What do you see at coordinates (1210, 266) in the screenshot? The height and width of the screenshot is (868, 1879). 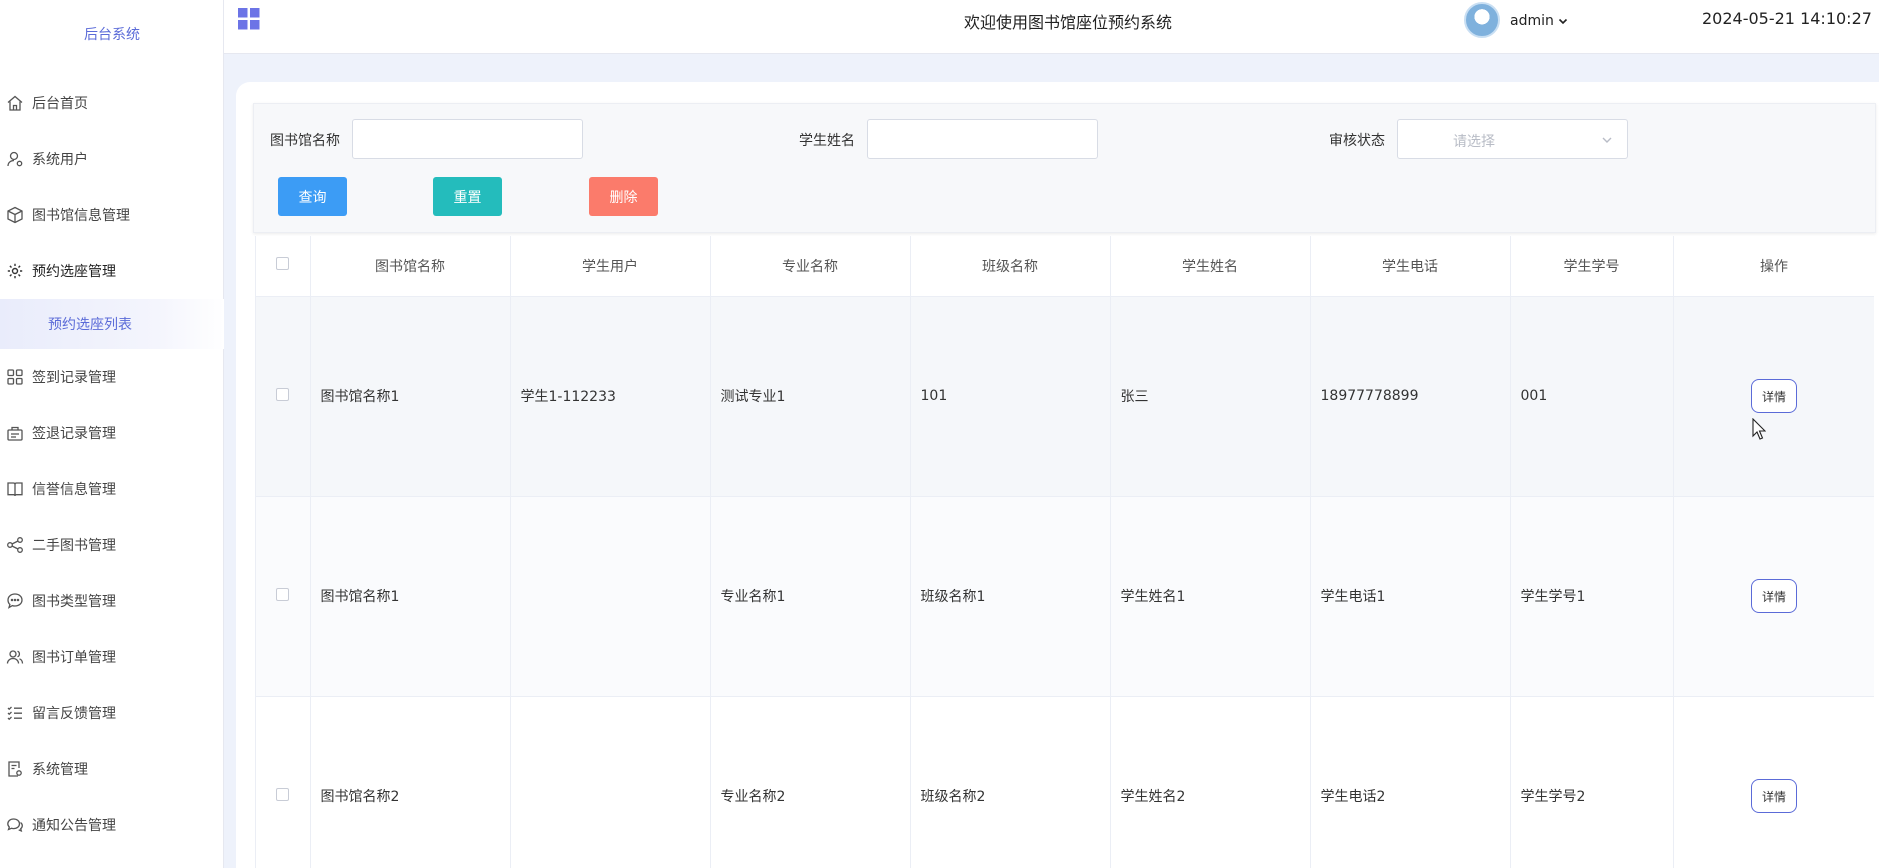 I see `column-header: 学生姓名` at bounding box center [1210, 266].